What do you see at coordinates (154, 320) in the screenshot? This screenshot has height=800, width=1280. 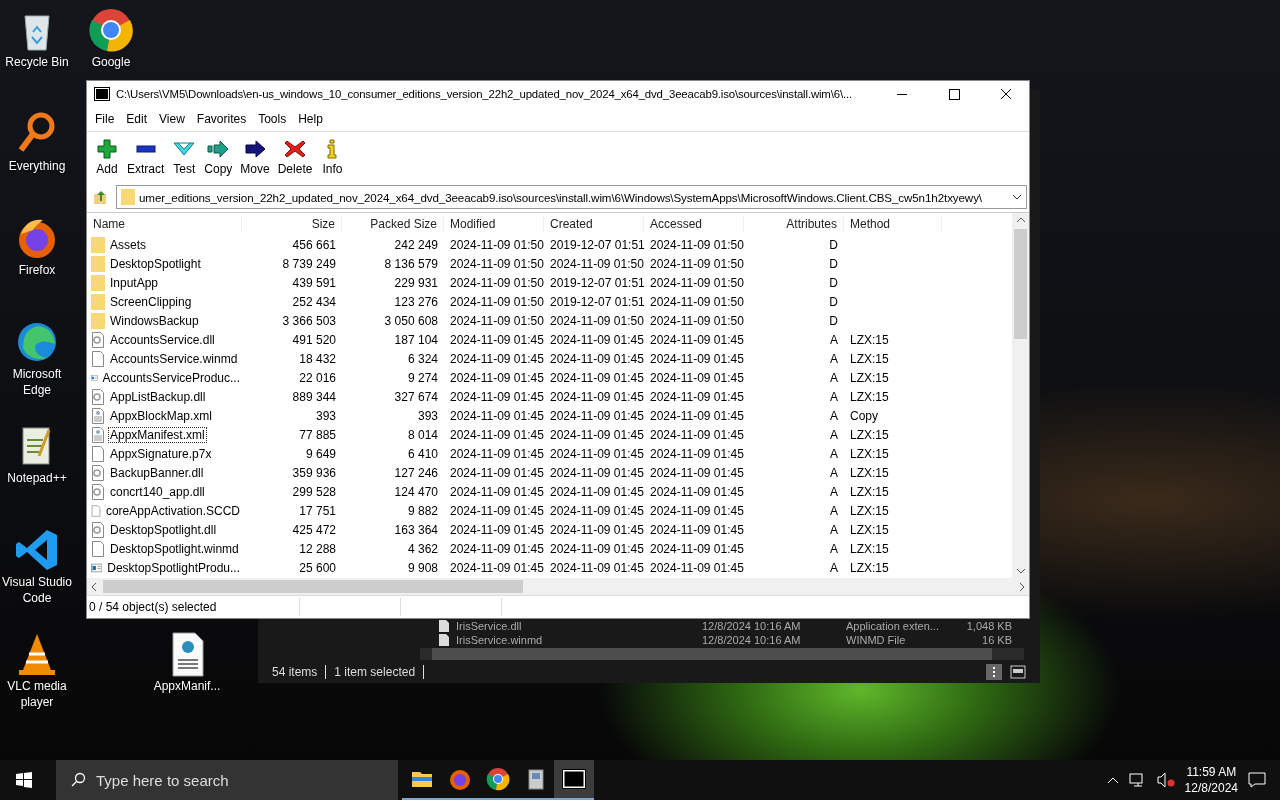 I see `file-name: WindowsBackup` at bounding box center [154, 320].